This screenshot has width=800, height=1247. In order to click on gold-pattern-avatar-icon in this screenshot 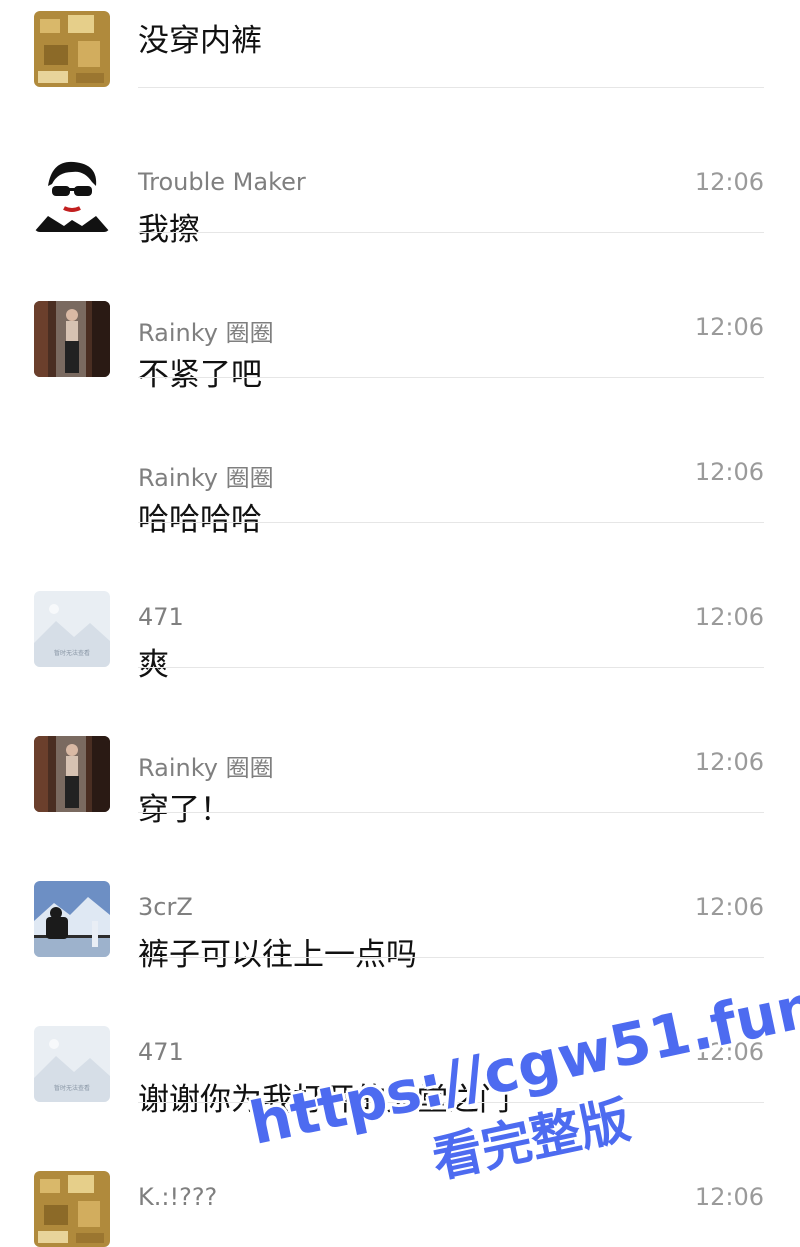, I will do `click(72, 1209)`.